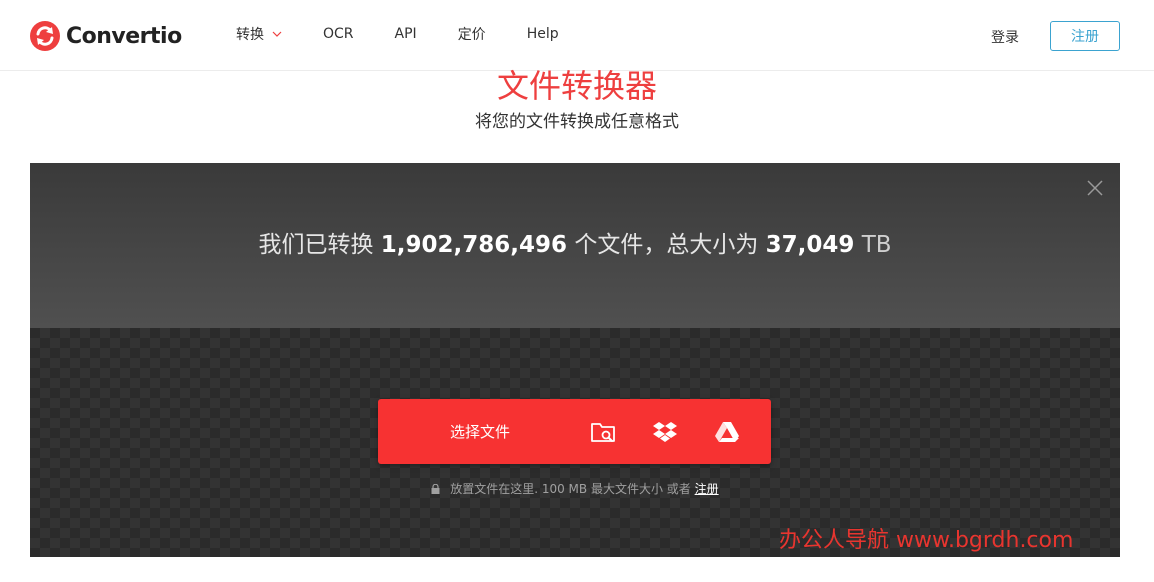 The image size is (1154, 582). I want to click on nav-item-label: Help, so click(542, 34).